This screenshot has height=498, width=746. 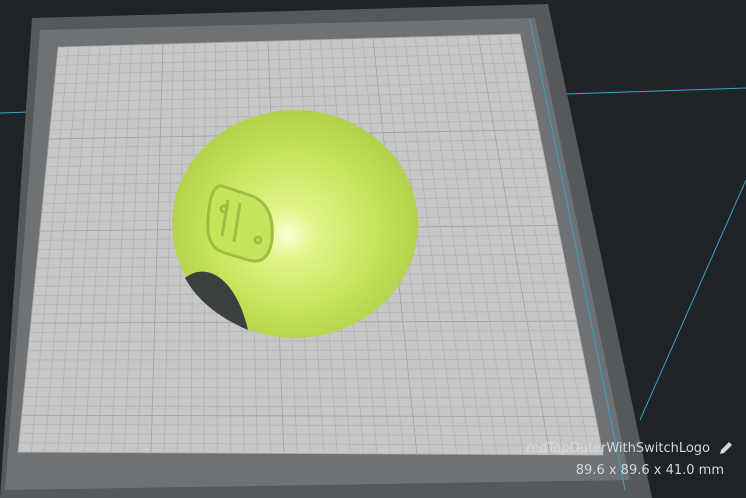 I want to click on model-name-row: redTopOuterWithSwitchLogo, so click(x=630, y=448).